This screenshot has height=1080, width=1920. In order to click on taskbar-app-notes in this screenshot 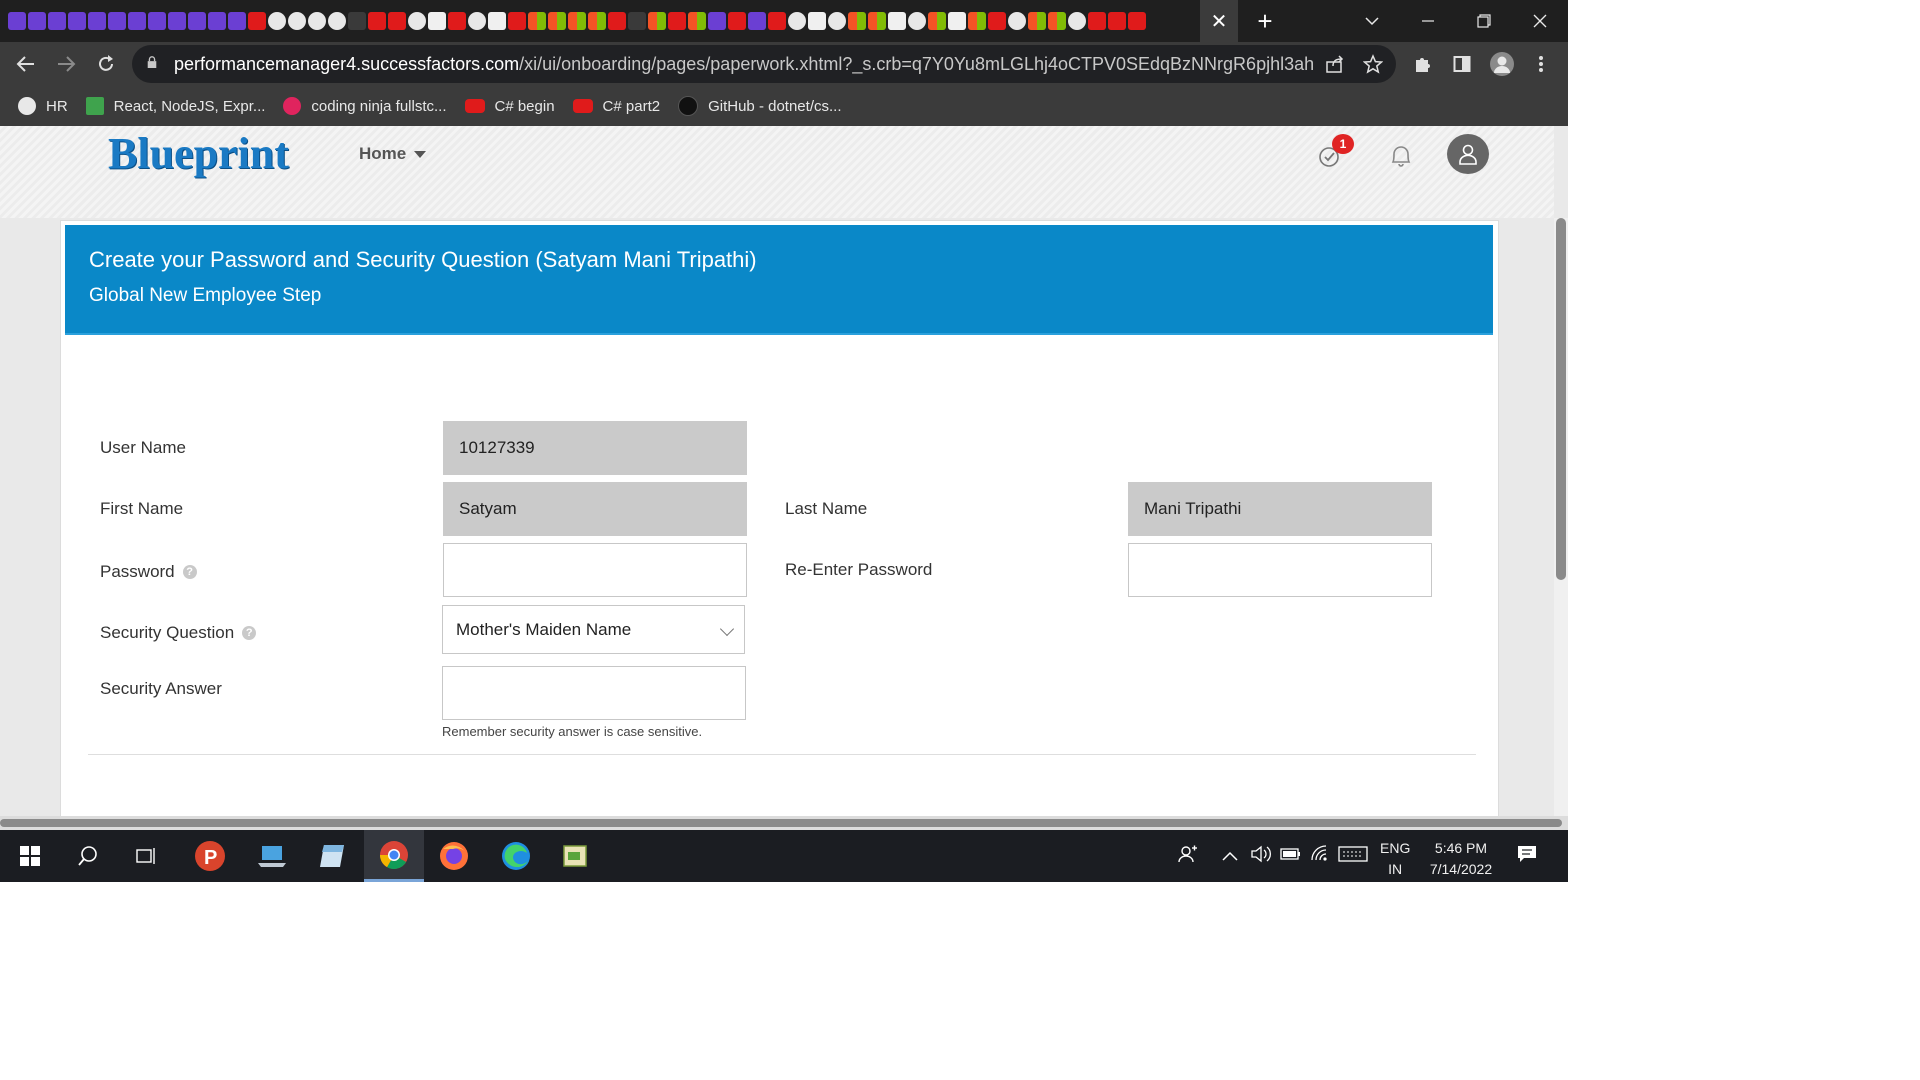, I will do `click(332, 856)`.